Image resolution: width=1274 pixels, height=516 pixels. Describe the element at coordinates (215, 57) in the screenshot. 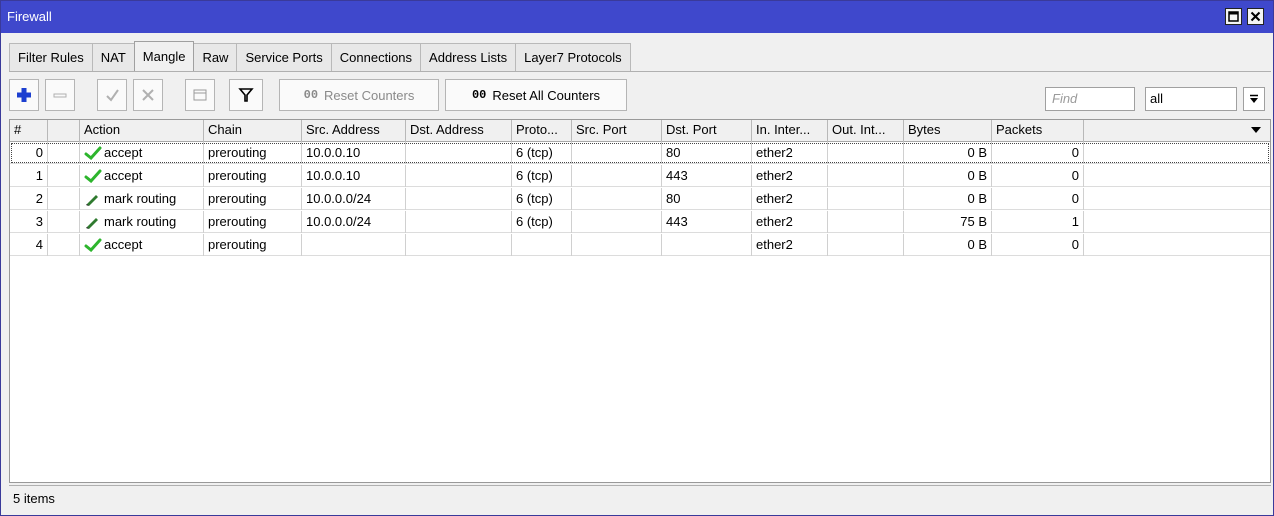

I see `tab-raw: Raw` at that location.